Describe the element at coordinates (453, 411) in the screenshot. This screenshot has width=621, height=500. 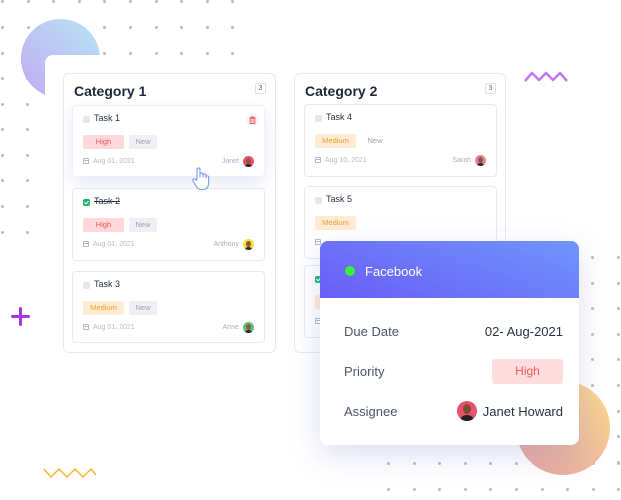
I see `assignee-row: Assignee Janet Howard` at that location.